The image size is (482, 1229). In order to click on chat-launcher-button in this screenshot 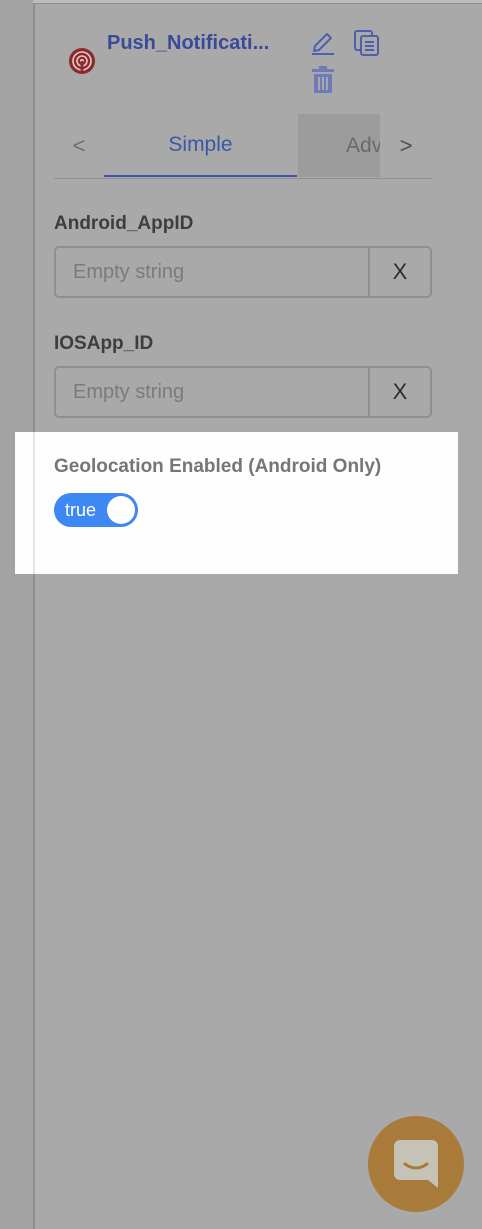, I will do `click(416, 1164)`.